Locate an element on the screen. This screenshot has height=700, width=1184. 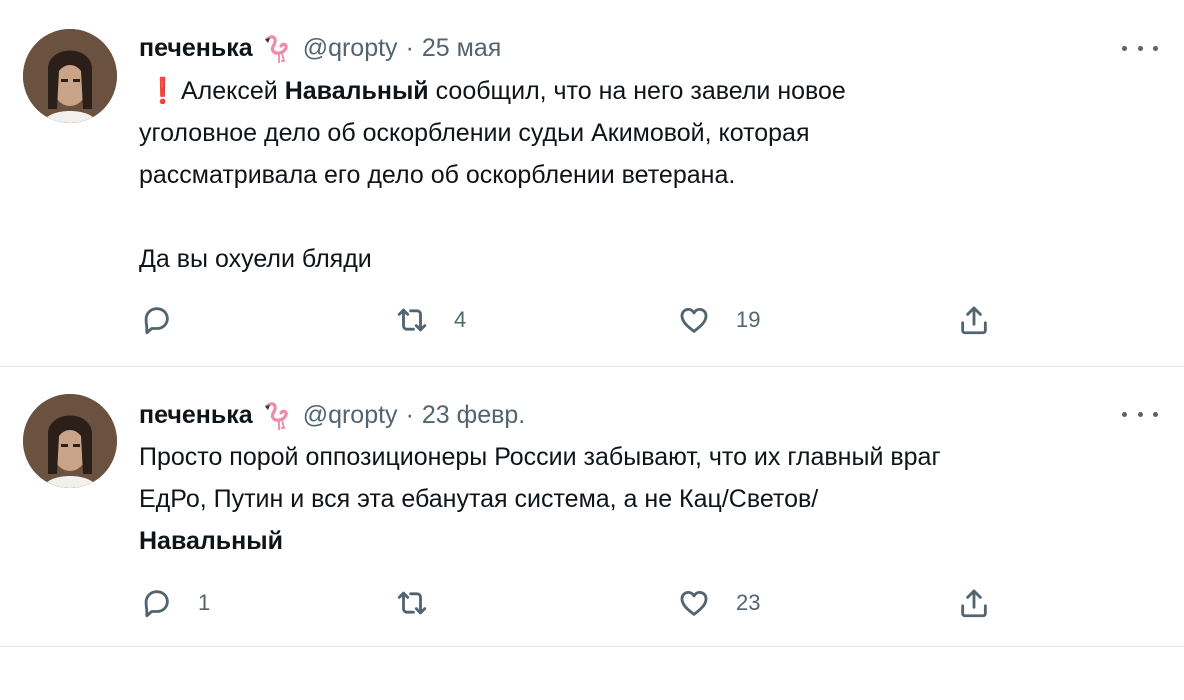
tweet-actions: 4 19 is located at coordinates (579, 320).